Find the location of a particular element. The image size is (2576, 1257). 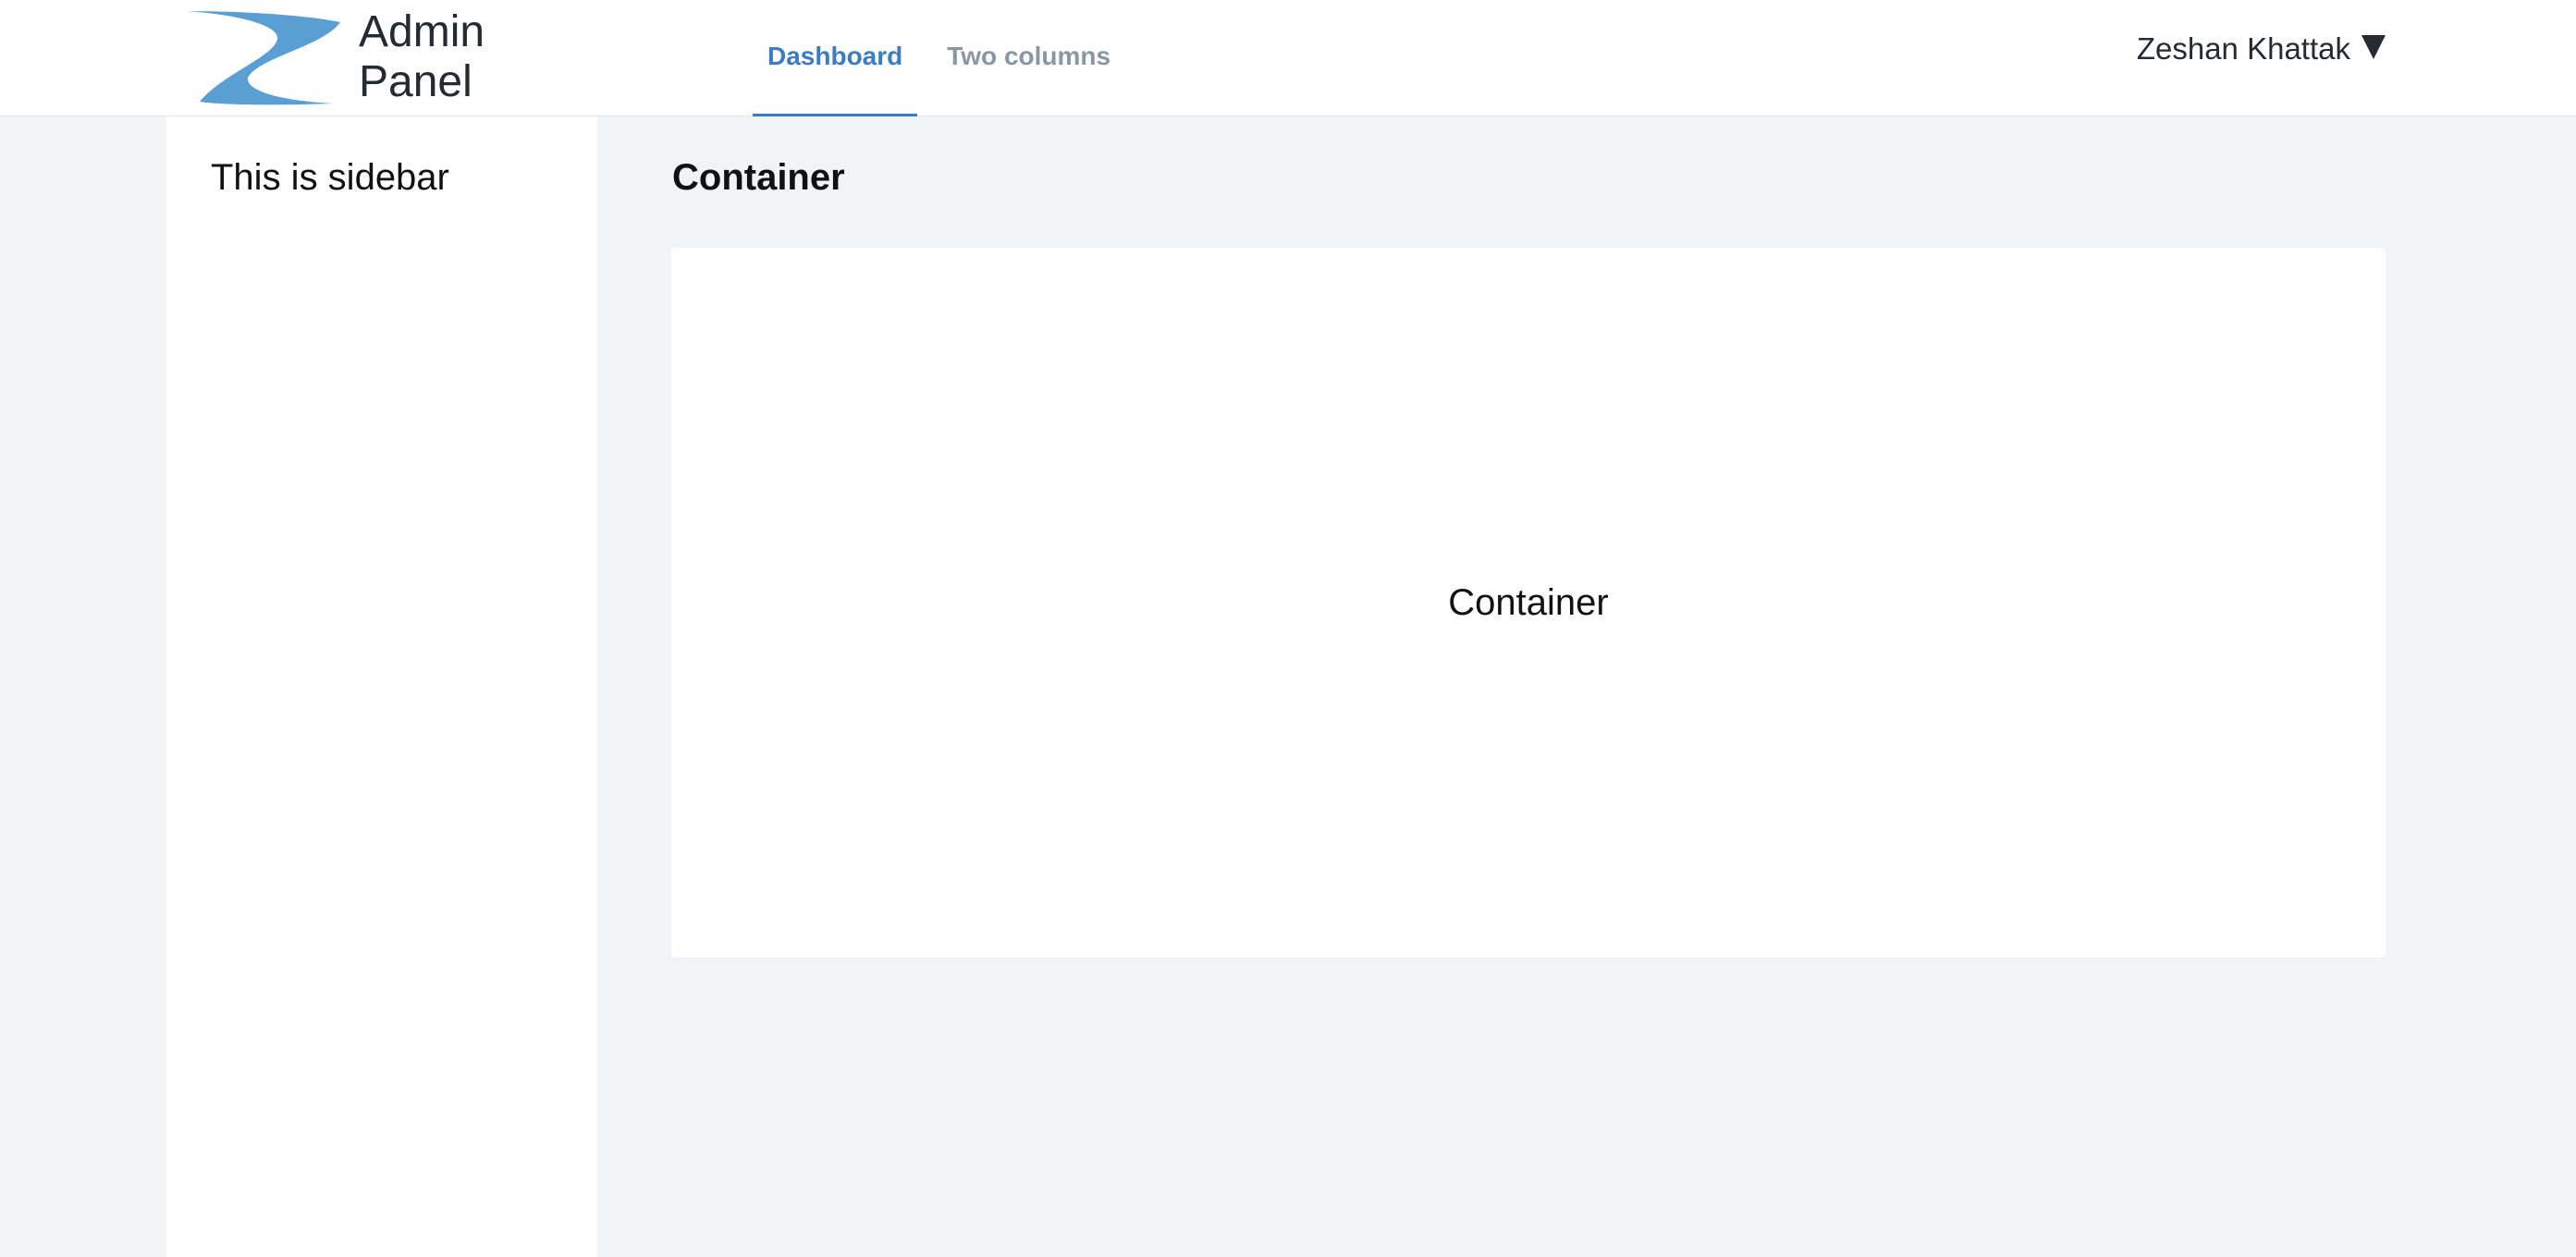

brand: Admin Panel is located at coordinates (335, 57).